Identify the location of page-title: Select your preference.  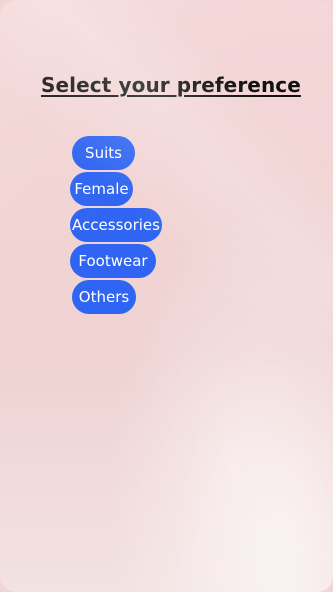
(171, 85).